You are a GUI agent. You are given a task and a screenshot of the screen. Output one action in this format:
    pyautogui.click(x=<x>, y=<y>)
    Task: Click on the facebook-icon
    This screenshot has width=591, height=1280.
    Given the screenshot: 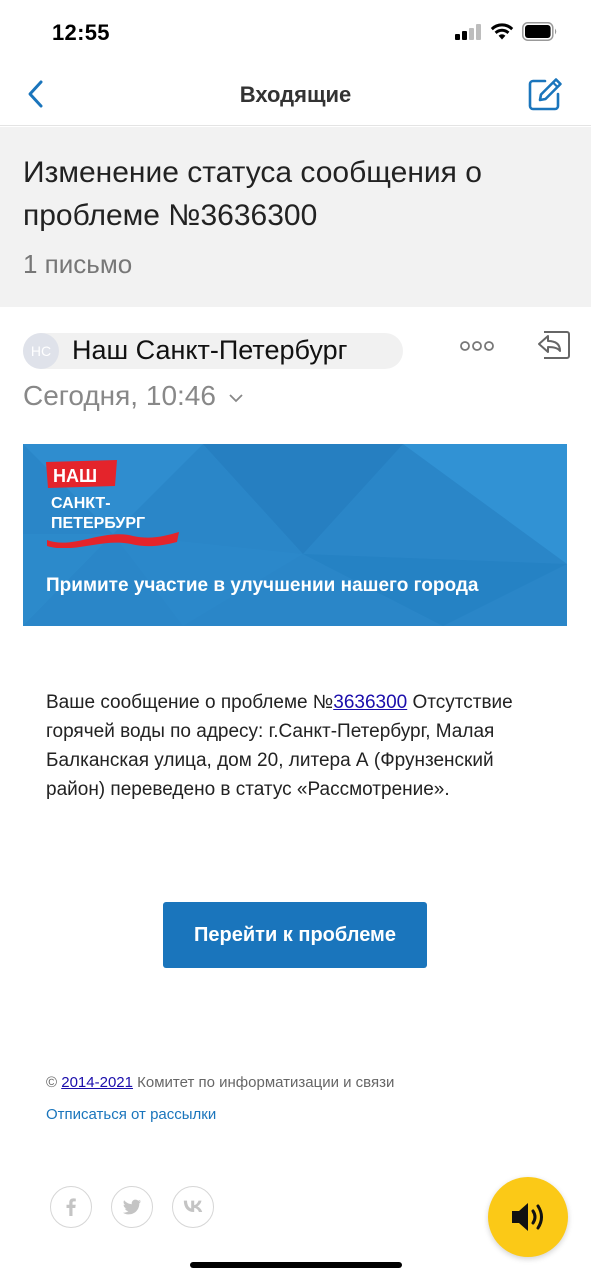 What is the action you would take?
    pyautogui.click(x=71, y=1207)
    